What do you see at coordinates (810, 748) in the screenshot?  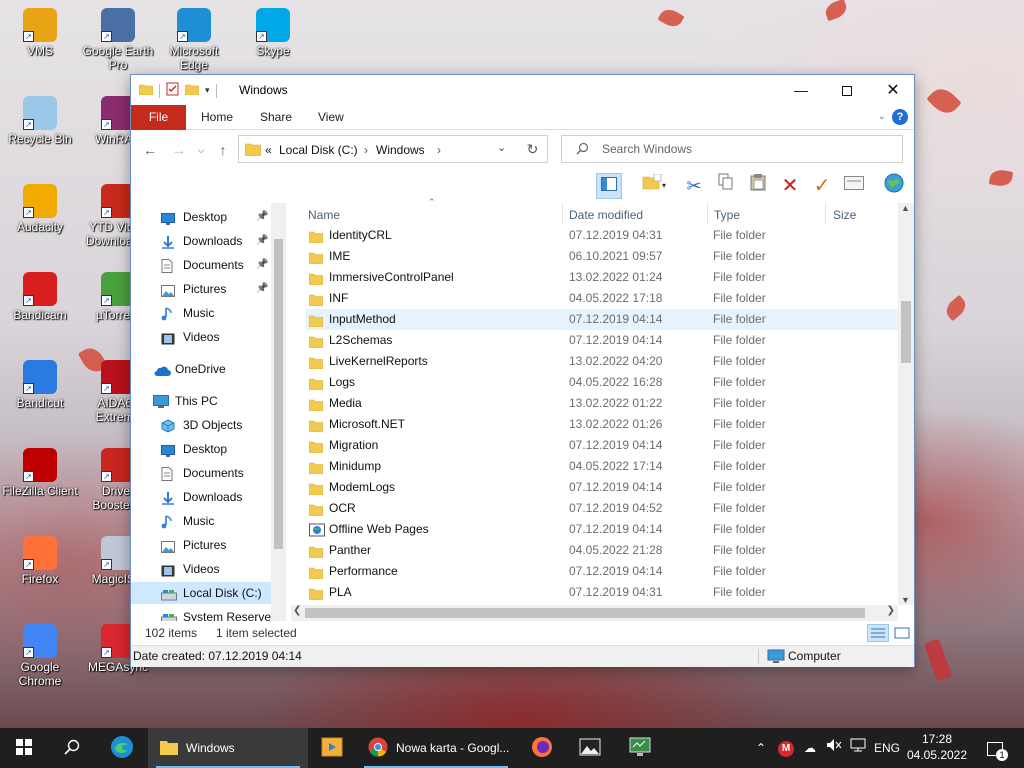 I see `tray-cloud: ☁` at bounding box center [810, 748].